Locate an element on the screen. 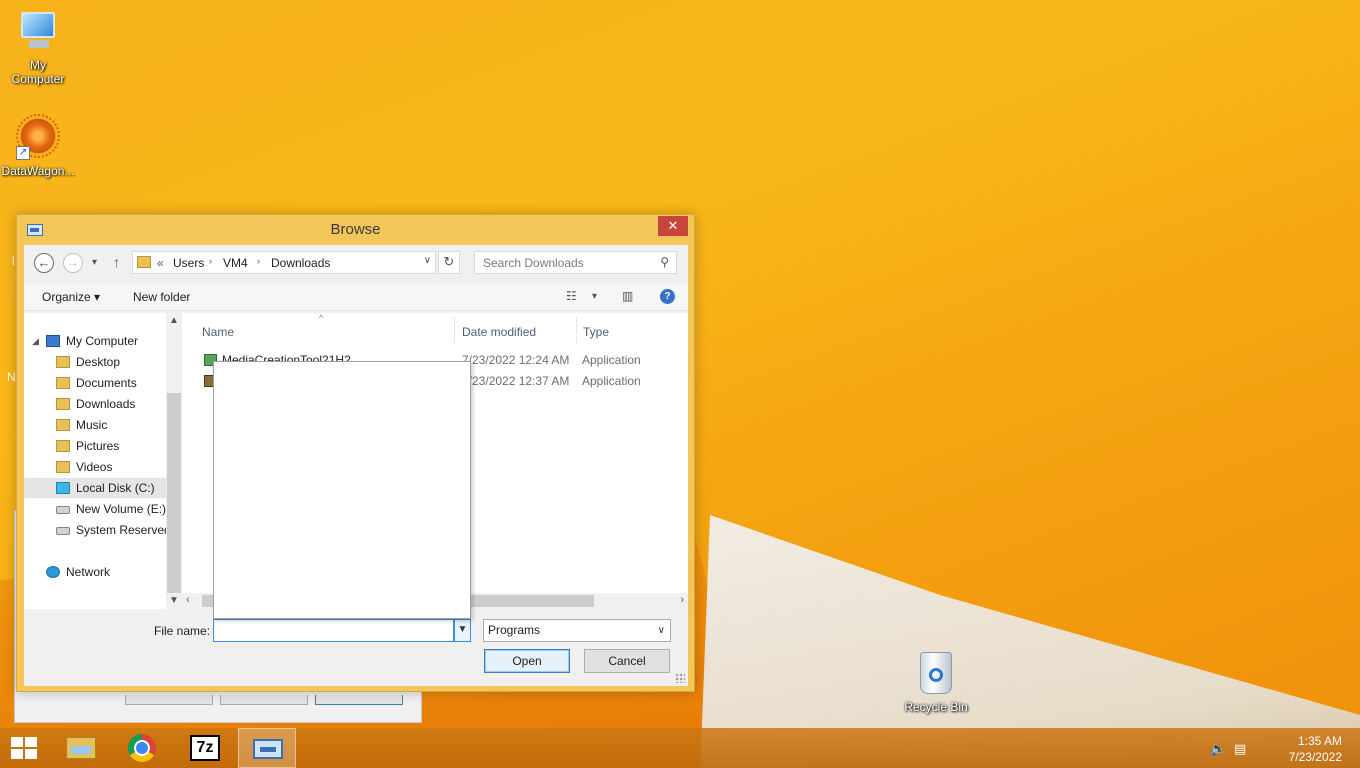  nav-item-pictures: Pictures is located at coordinates (95, 446).